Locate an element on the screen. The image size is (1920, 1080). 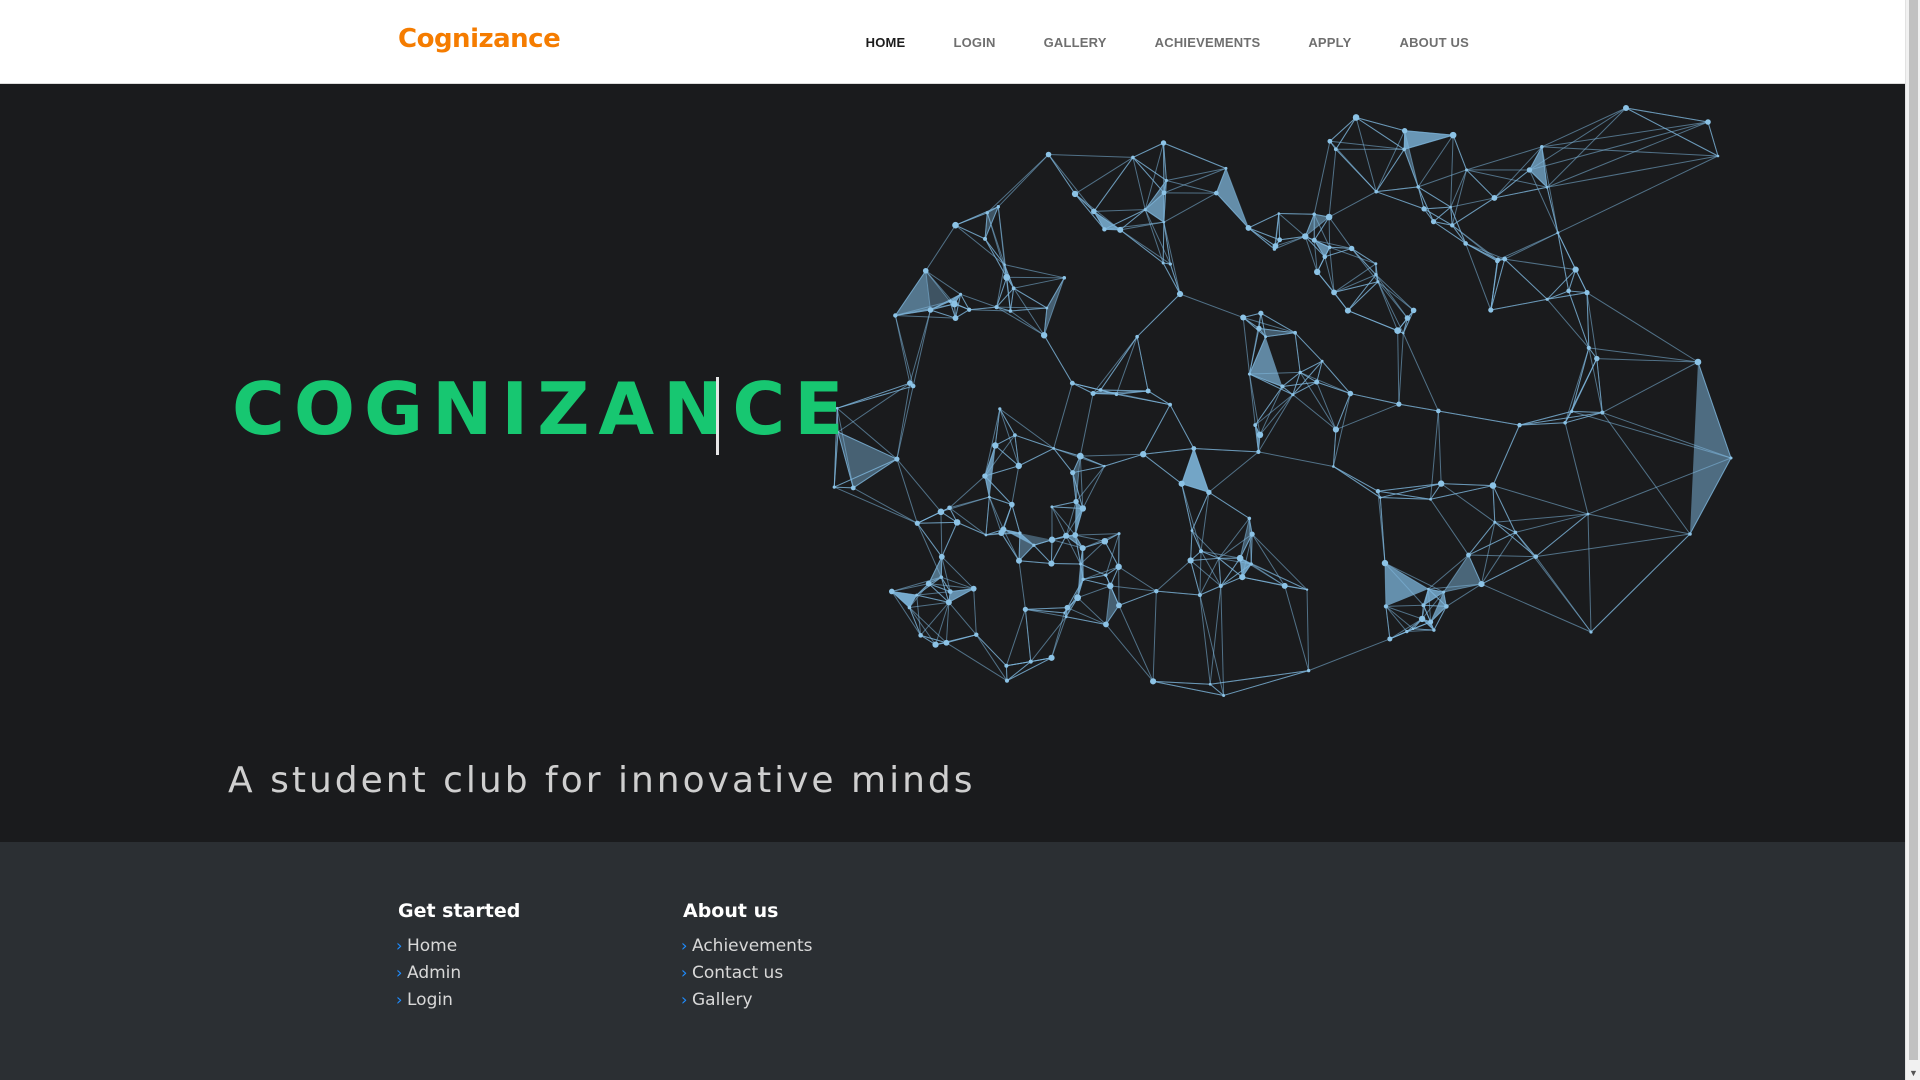
scroll-down-arrow-icon: ▼ is located at coordinates (1913, 1073).